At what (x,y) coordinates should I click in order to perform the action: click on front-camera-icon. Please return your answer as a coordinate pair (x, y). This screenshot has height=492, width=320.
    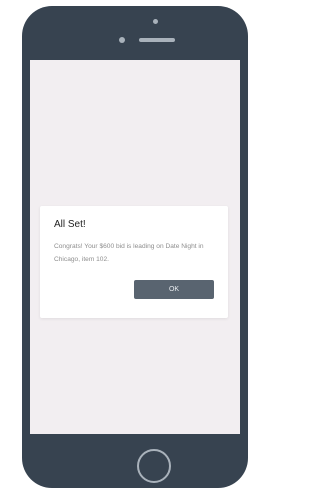
    Looking at the image, I should click on (155, 21).